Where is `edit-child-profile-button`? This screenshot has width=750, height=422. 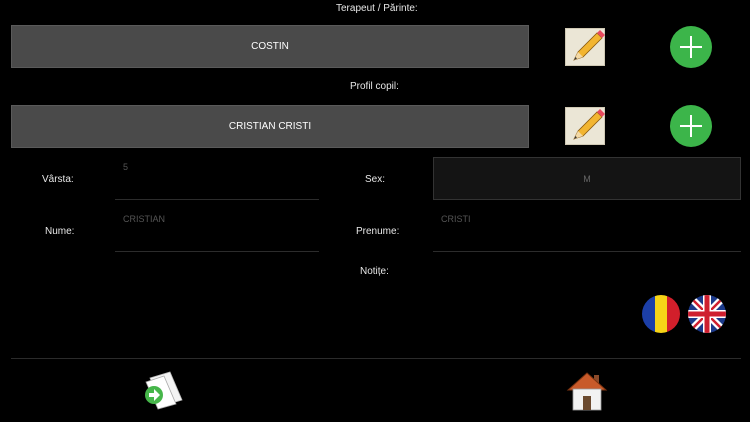
edit-child-profile-button is located at coordinates (585, 126).